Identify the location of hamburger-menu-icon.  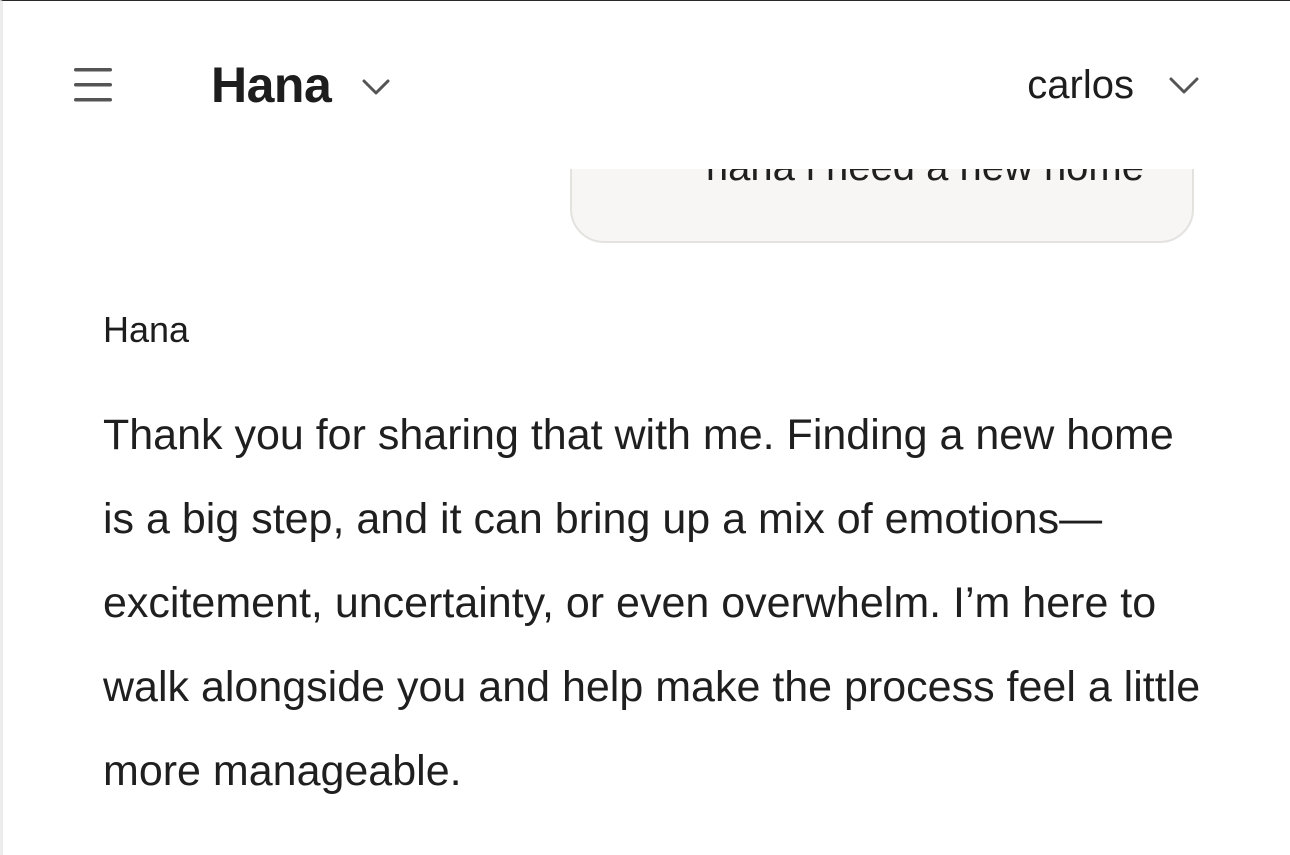
(93, 85).